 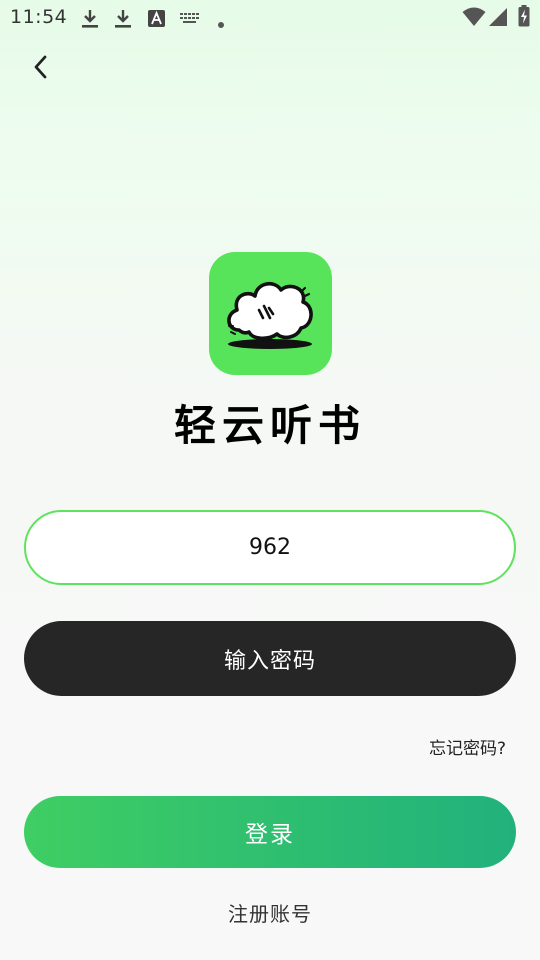 I want to click on wifi-icon, so click(x=474, y=19).